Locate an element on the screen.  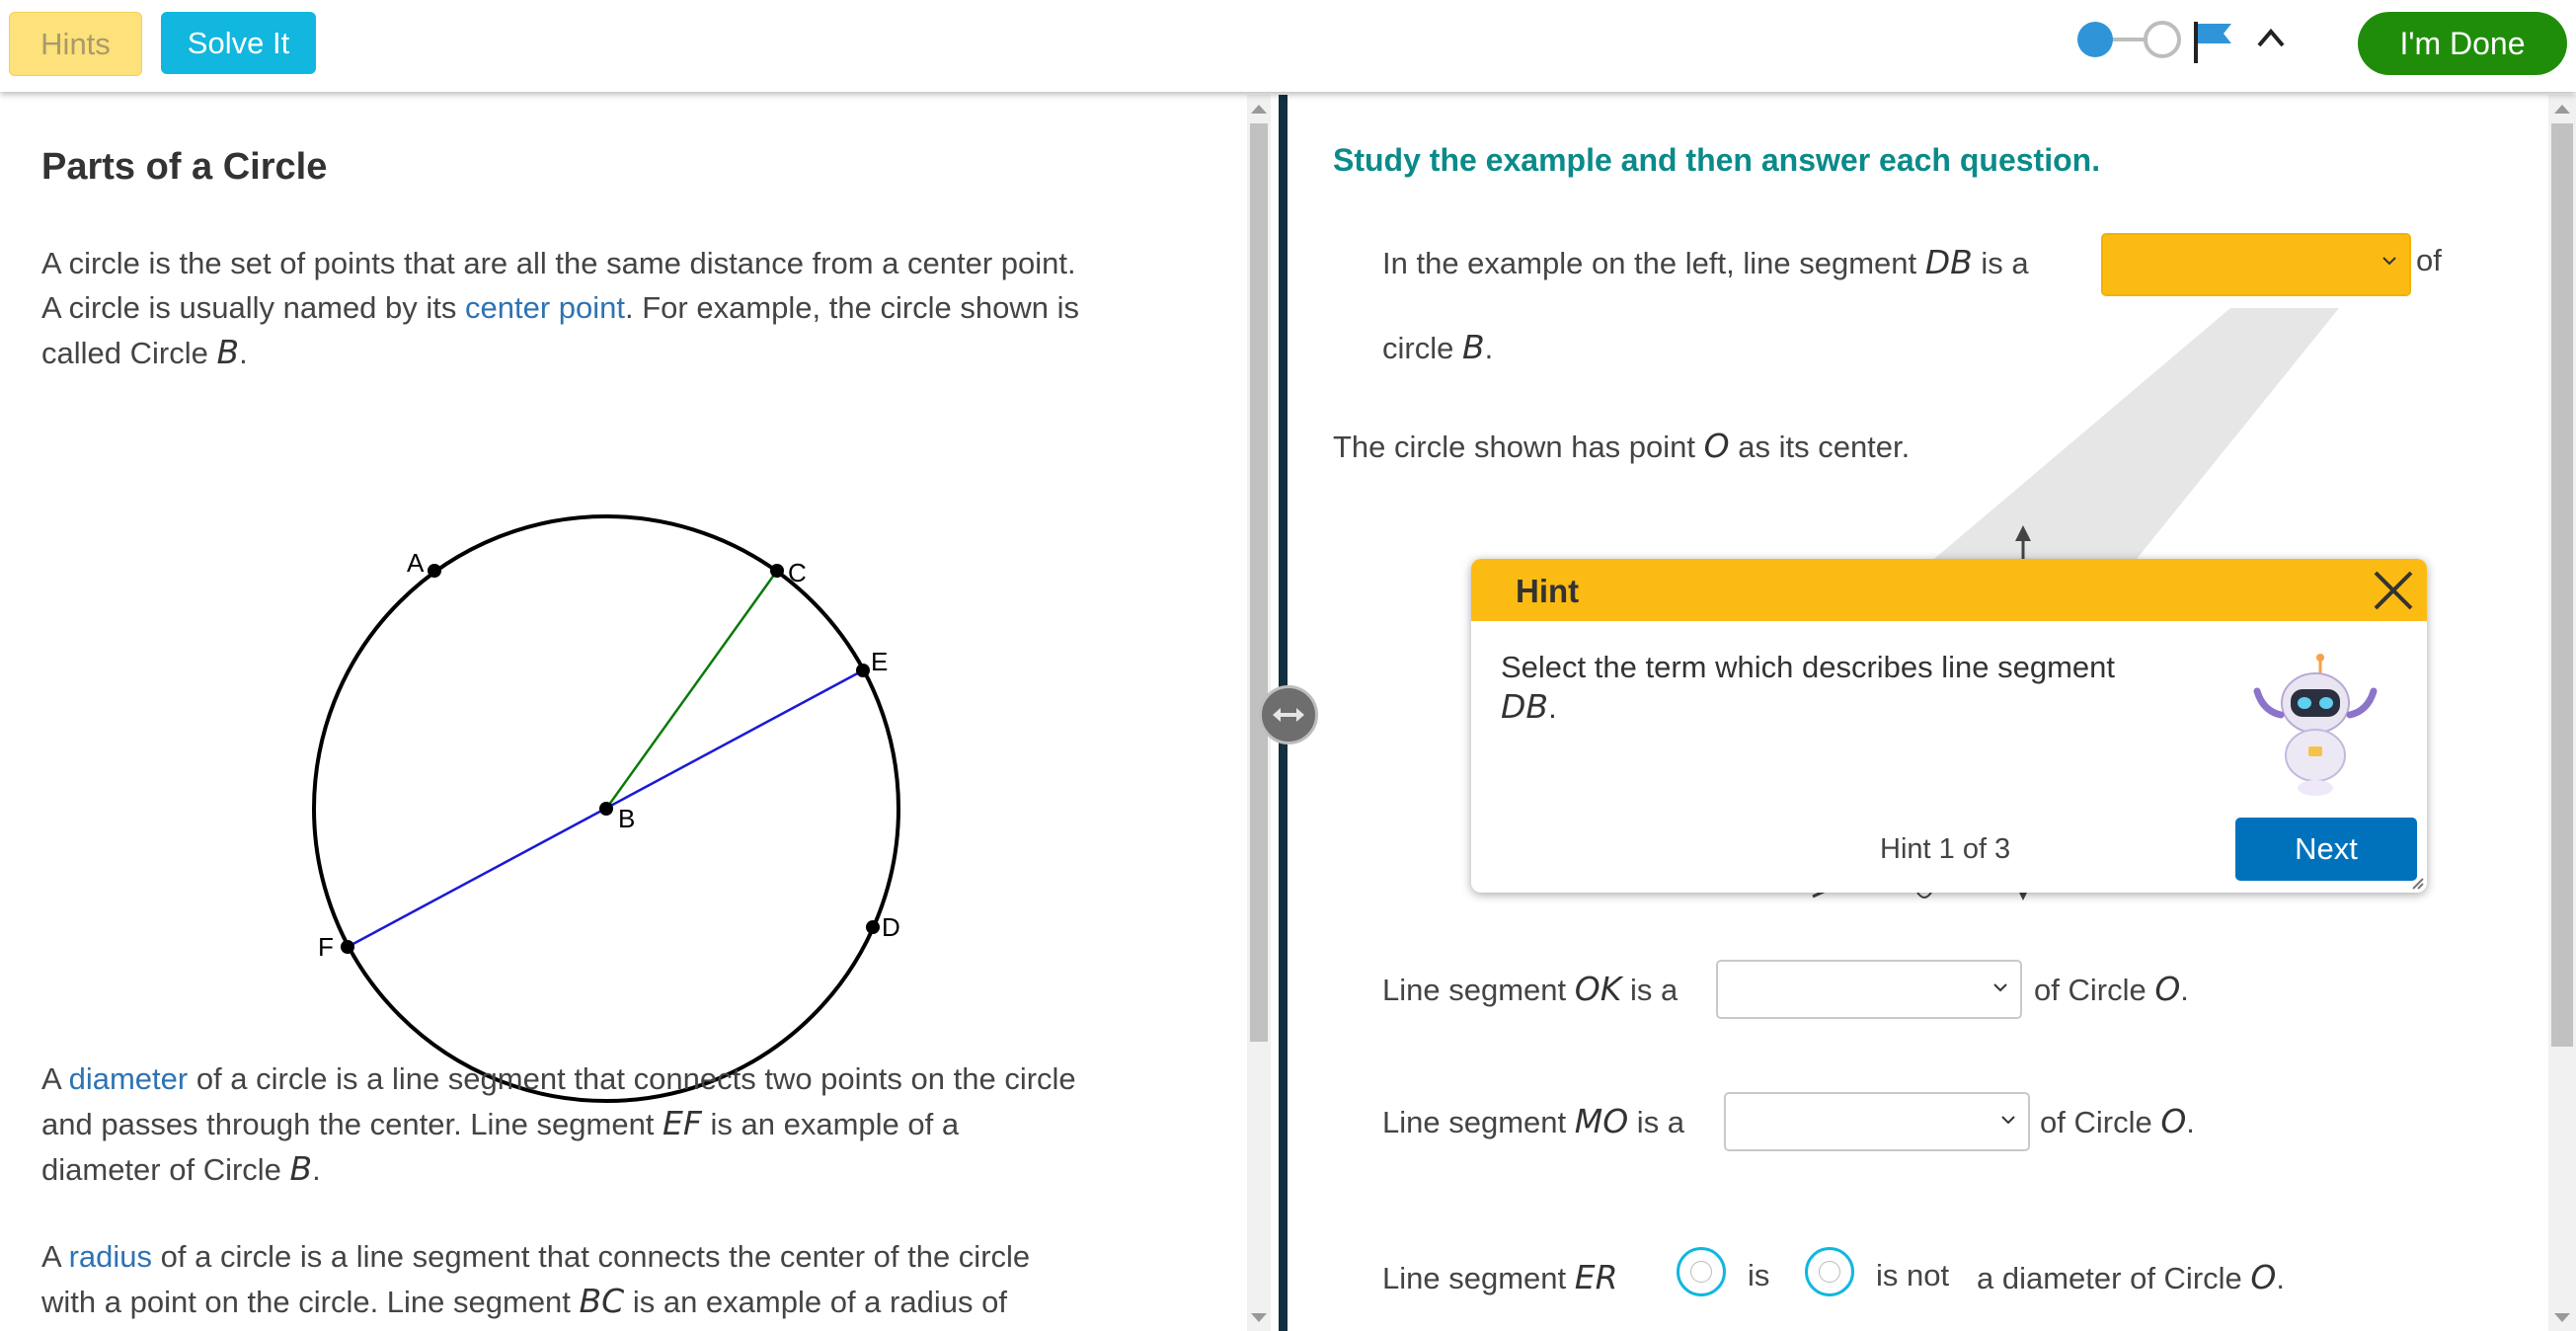
question-4-option-is-not: is not is located at coordinates (1913, 1275).